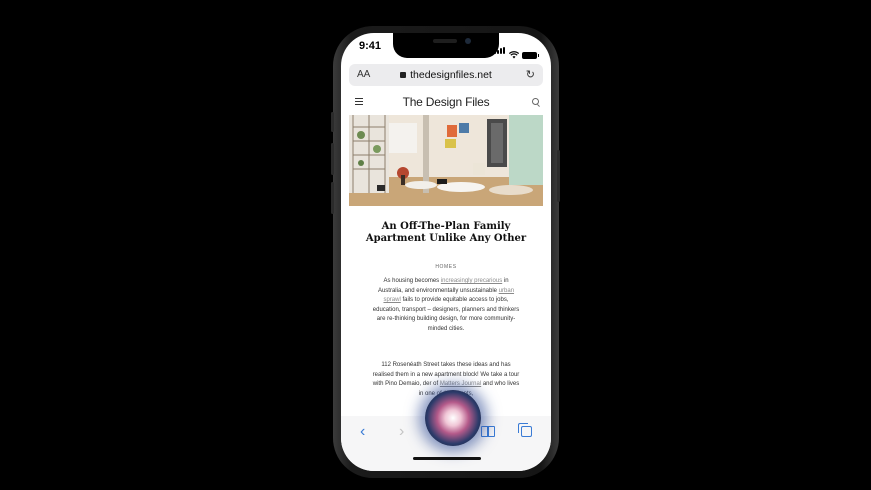 This screenshot has width=871, height=490. What do you see at coordinates (401, 432) in the screenshot?
I see `forward-button: ›` at bounding box center [401, 432].